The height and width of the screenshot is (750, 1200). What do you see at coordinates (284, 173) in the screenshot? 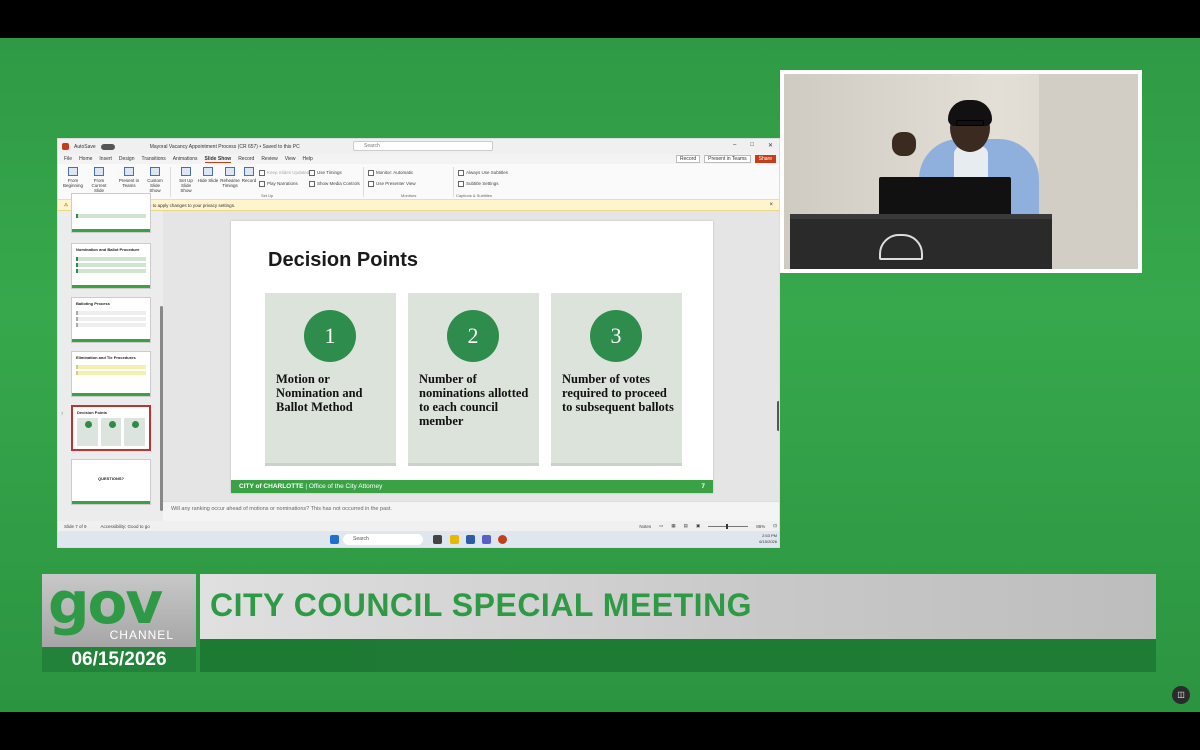
I see `keep-slides-updated-check: Keep Slides Updated` at bounding box center [284, 173].